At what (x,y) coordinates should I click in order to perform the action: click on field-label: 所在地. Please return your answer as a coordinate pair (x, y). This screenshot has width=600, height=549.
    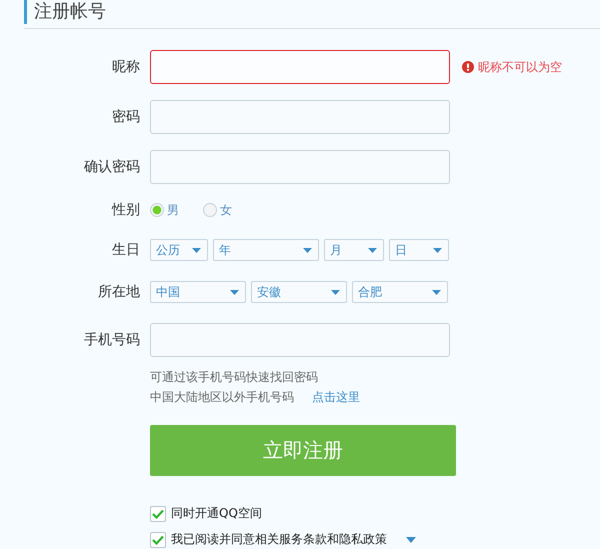
    Looking at the image, I should click on (118, 292).